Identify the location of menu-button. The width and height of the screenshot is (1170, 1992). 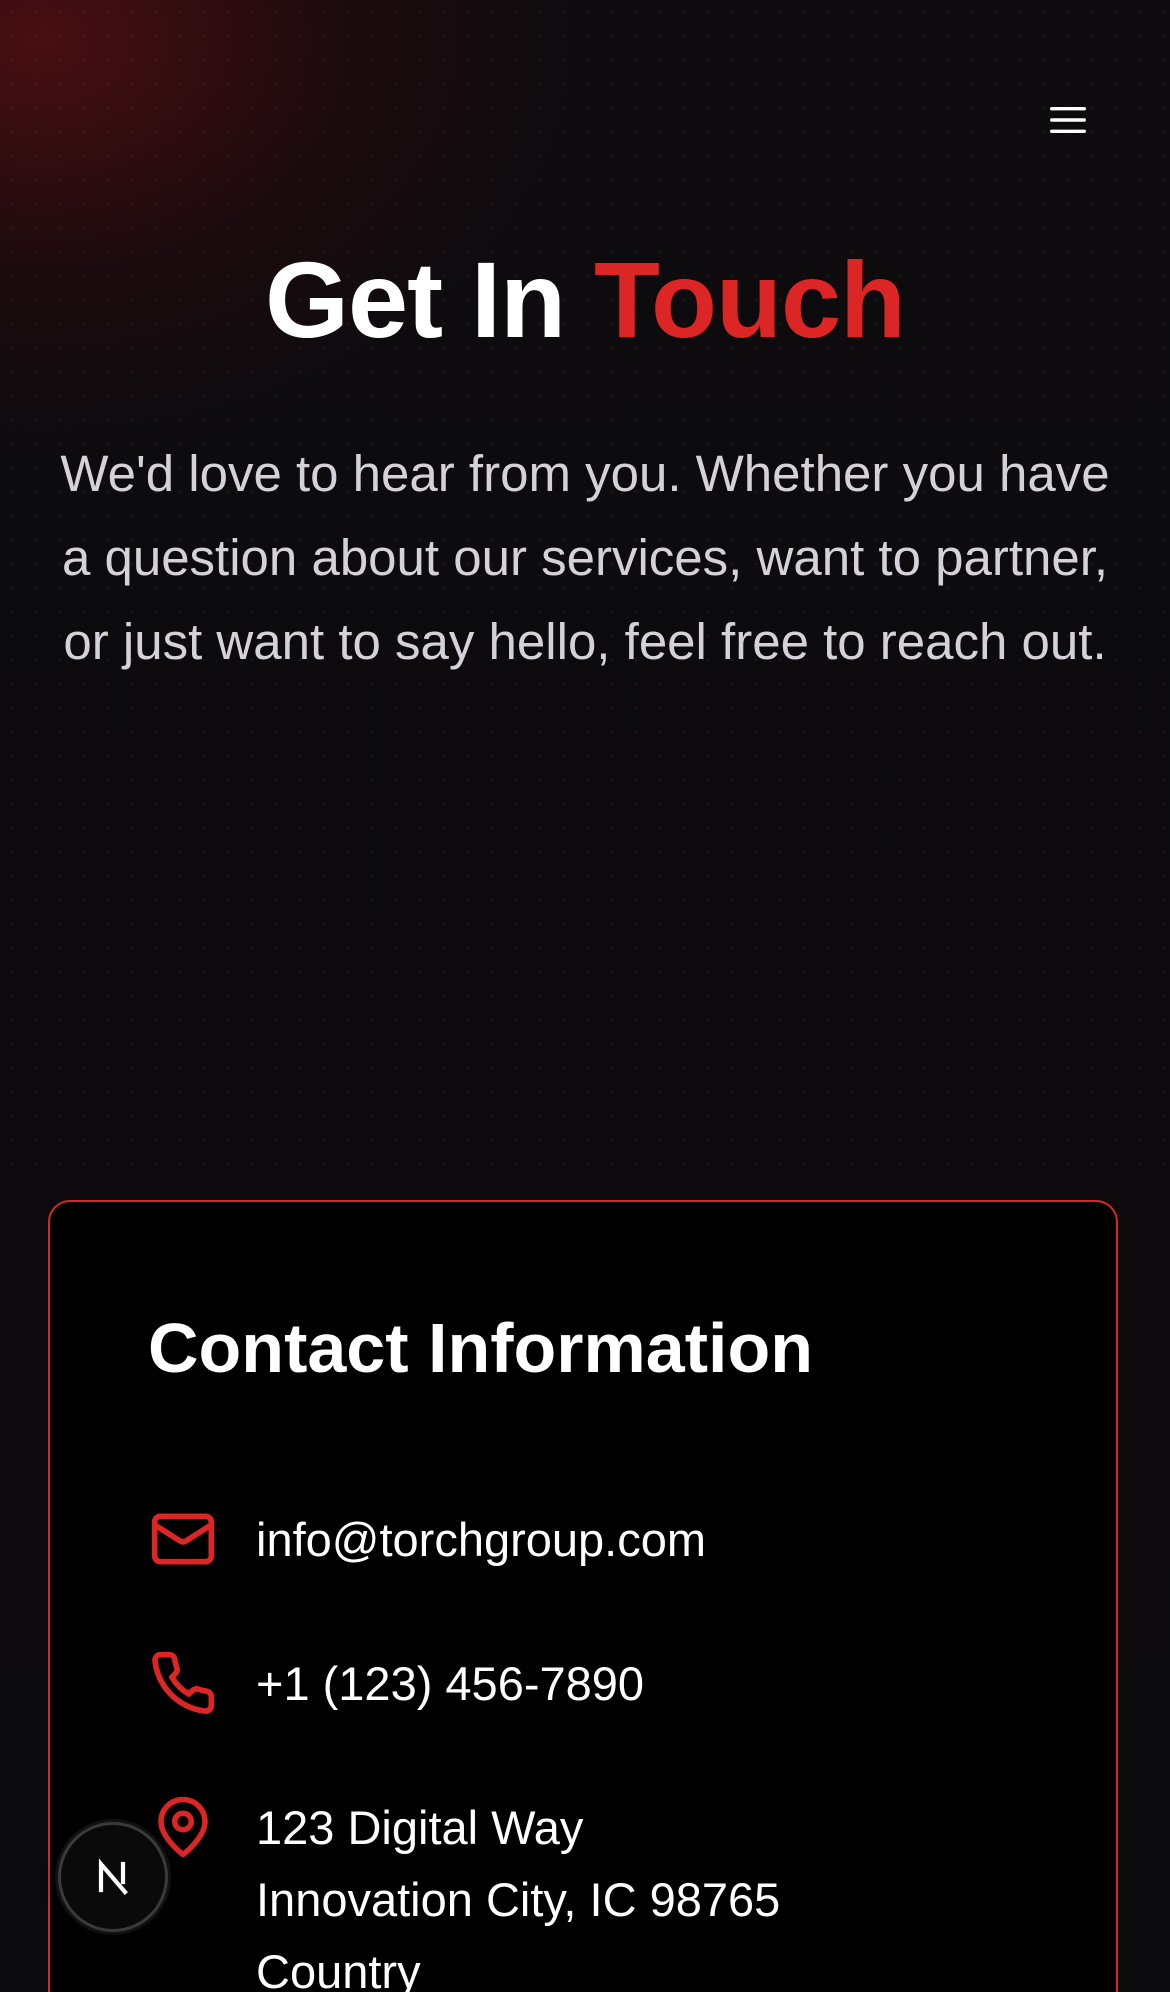
(1068, 120).